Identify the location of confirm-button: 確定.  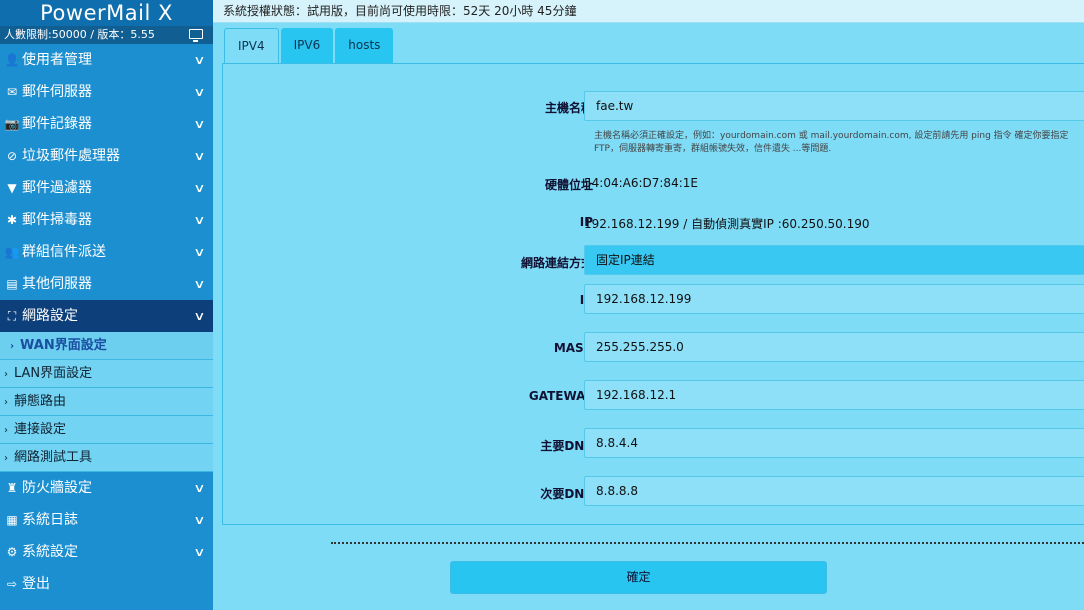
(638, 577).